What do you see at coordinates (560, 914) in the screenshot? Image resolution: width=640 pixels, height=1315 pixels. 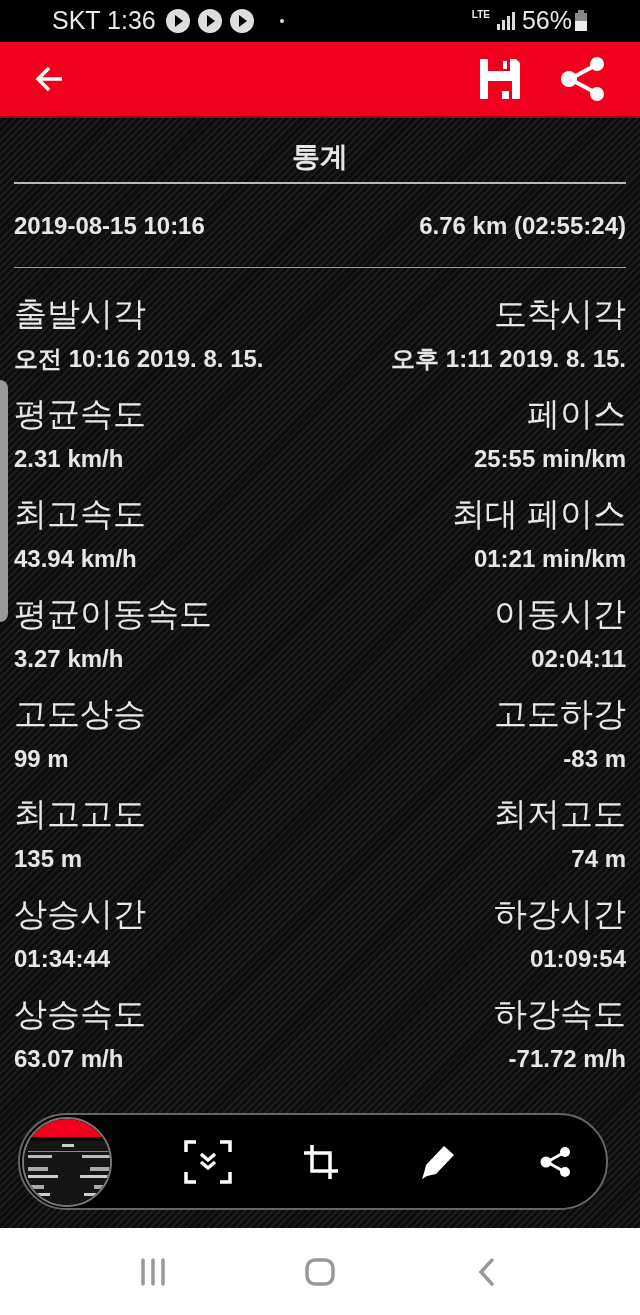 I see `stat-label: 하강시간` at bounding box center [560, 914].